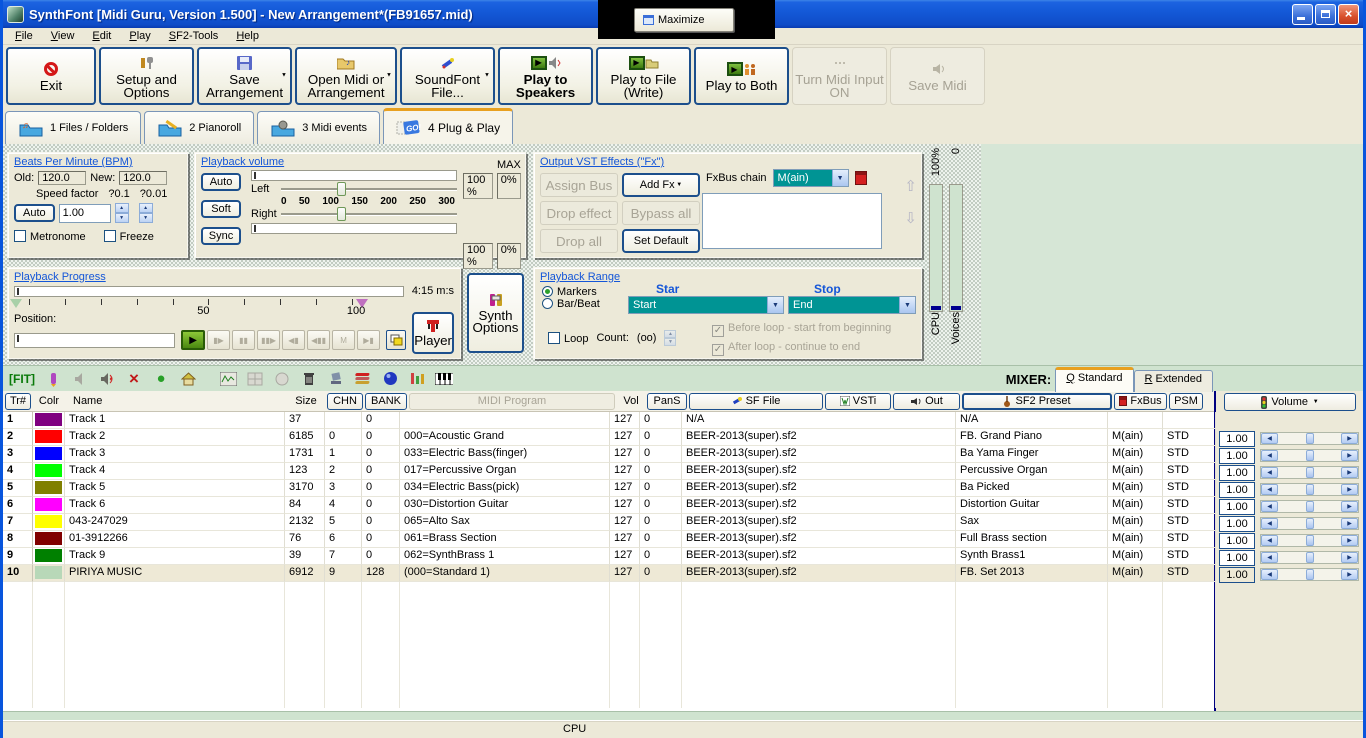 Image resolution: width=1366 pixels, height=738 pixels. I want to click on fast-forward-button: ▮▮▶, so click(269, 340).